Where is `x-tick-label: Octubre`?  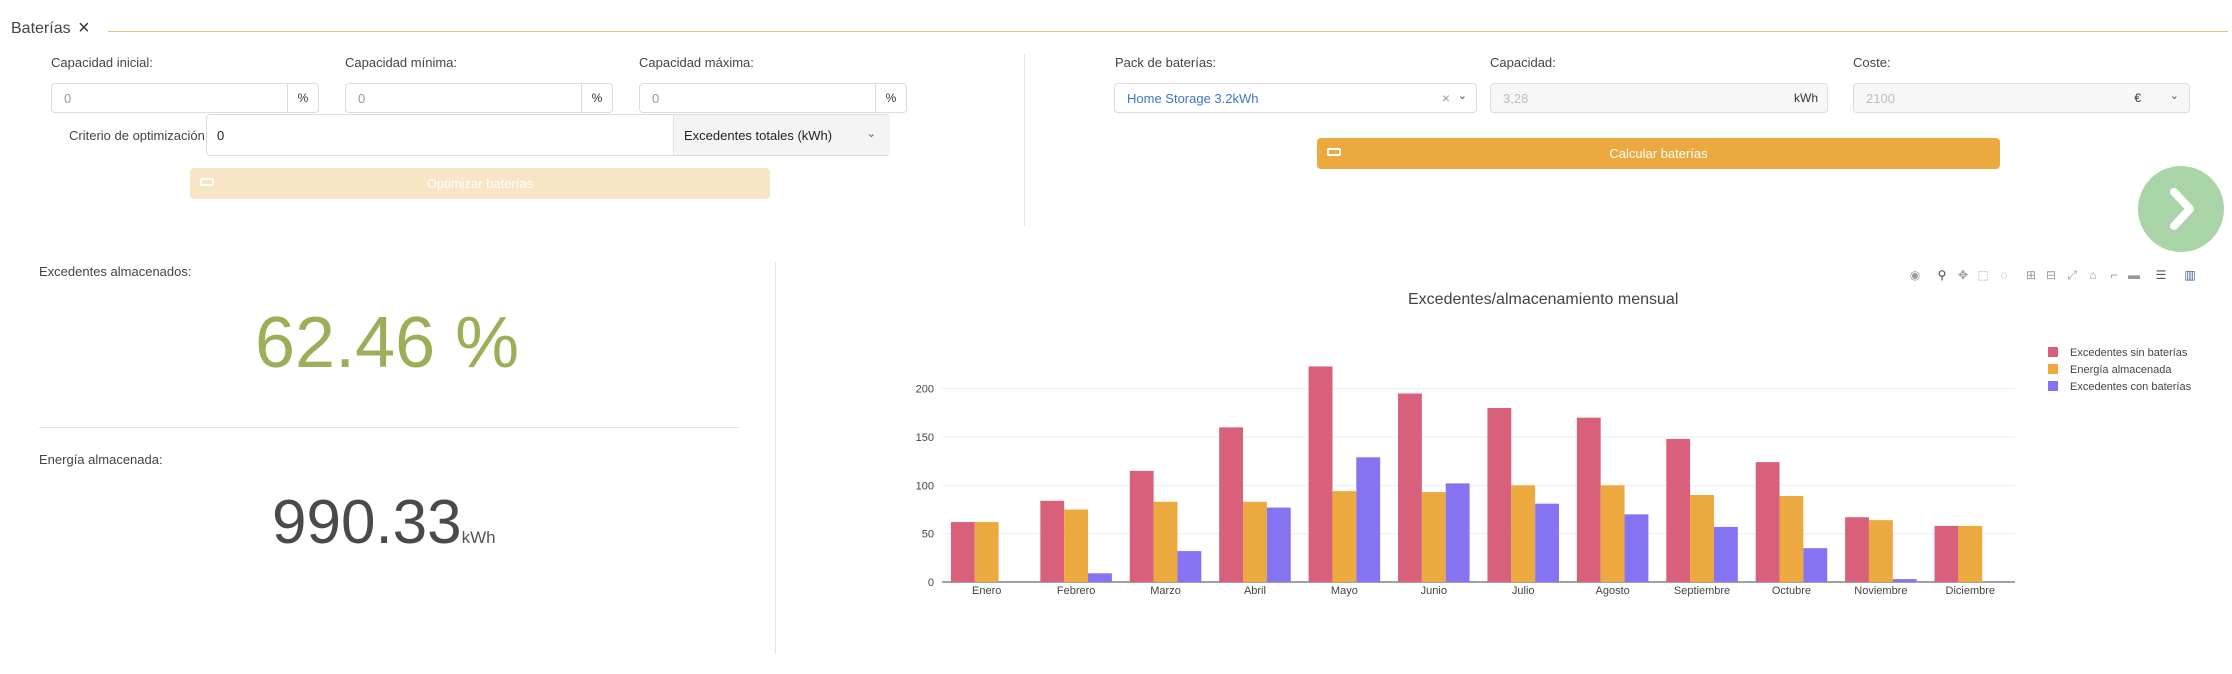 x-tick-label: Octubre is located at coordinates (1791, 591).